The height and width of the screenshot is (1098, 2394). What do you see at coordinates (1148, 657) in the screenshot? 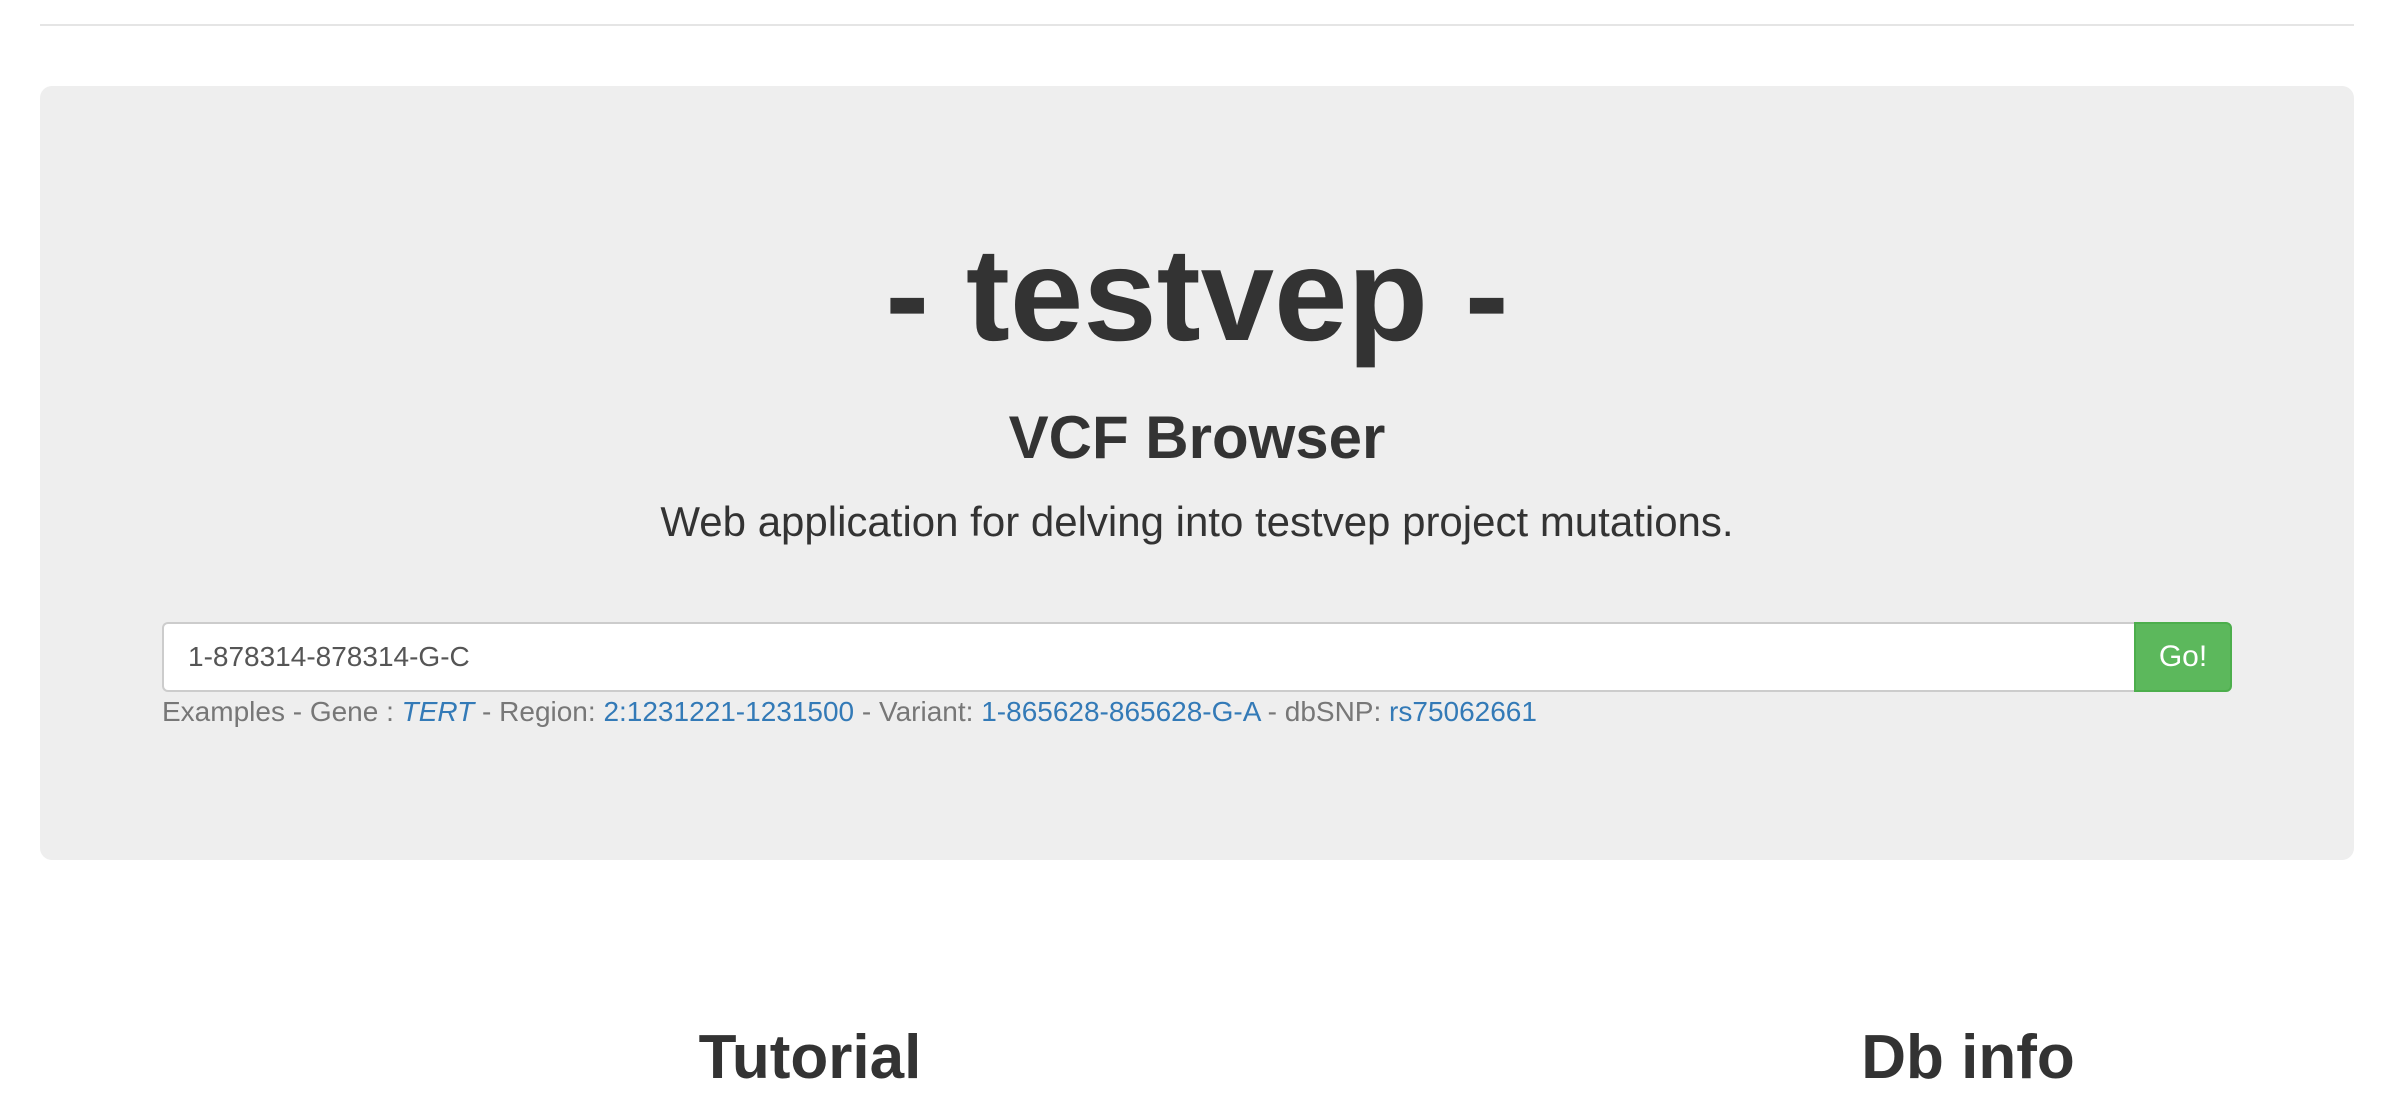
I see `search-input` at bounding box center [1148, 657].